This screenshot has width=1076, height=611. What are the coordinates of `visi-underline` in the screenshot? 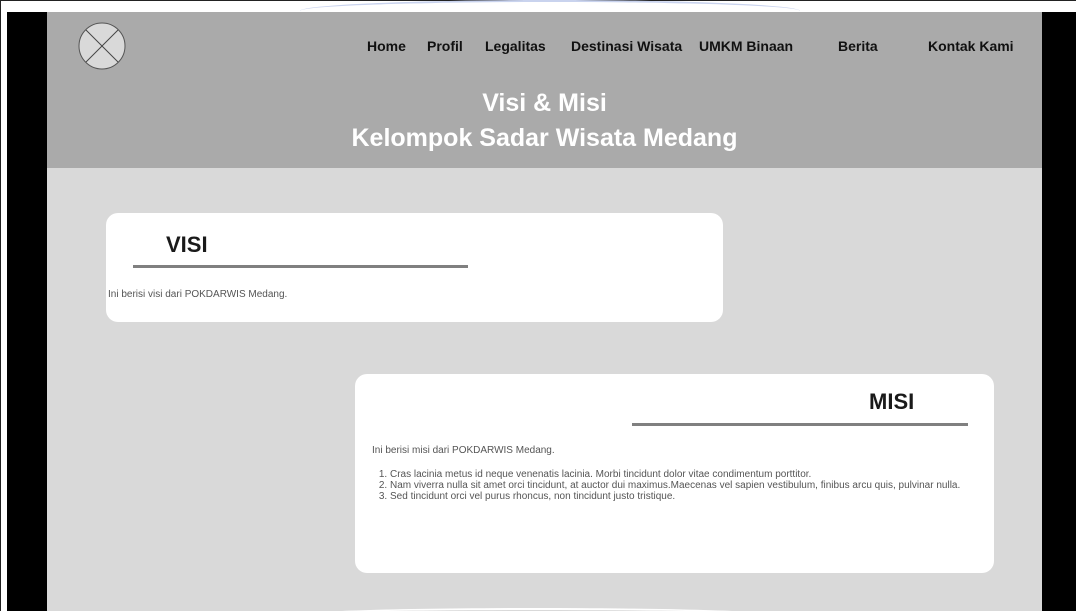 It's located at (300, 266).